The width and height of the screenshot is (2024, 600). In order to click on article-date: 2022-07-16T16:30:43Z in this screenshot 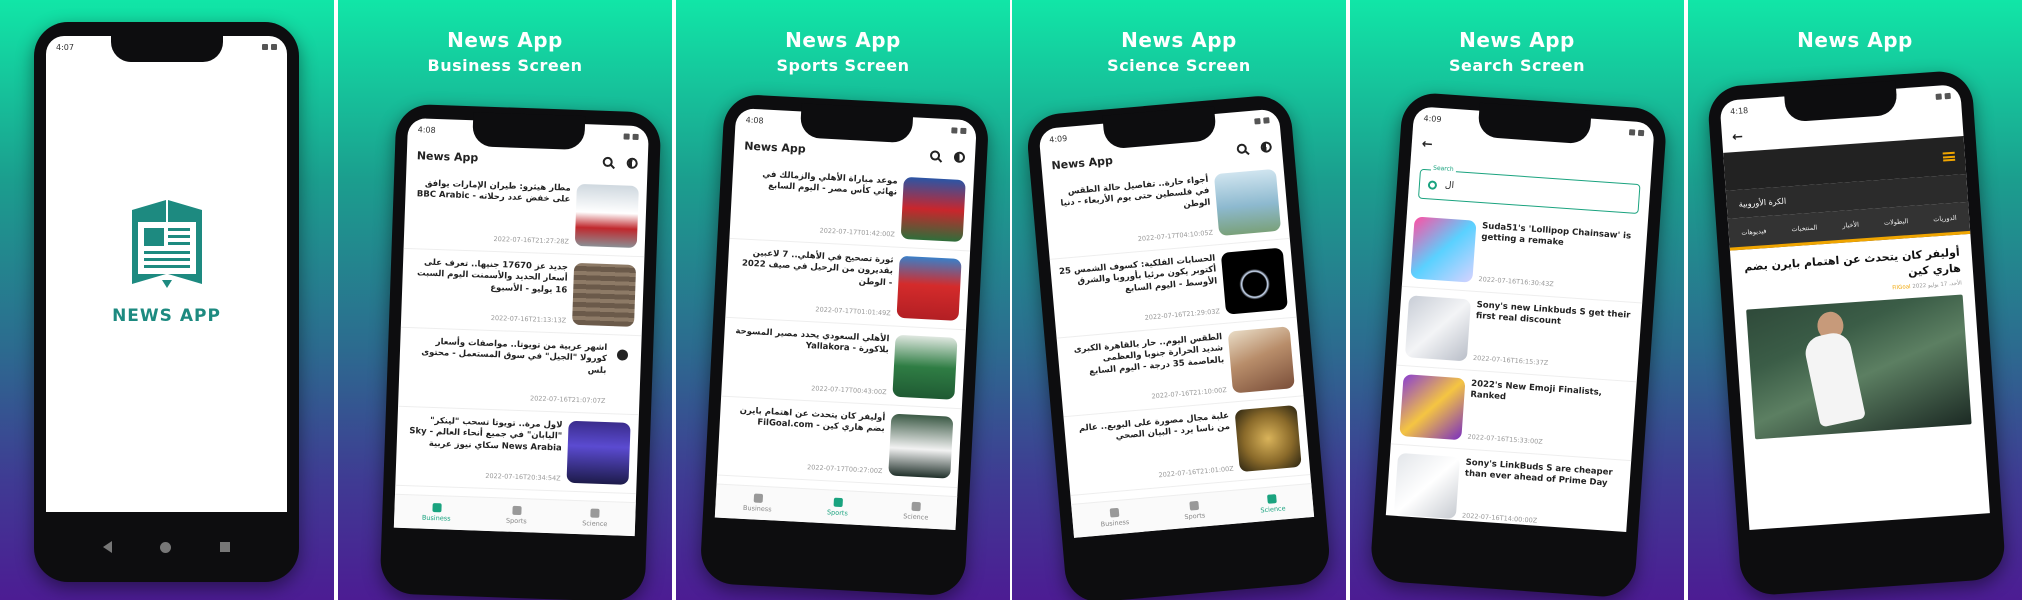, I will do `click(1516, 282)`.